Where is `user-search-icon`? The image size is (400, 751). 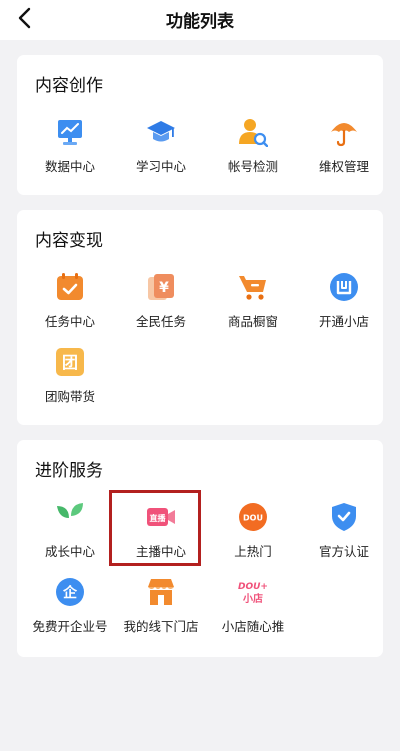 user-search-icon is located at coordinates (253, 133).